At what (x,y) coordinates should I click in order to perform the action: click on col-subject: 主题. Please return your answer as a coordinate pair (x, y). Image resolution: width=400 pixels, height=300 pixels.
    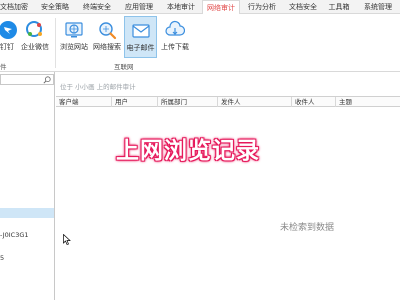
    Looking at the image, I should click on (368, 102).